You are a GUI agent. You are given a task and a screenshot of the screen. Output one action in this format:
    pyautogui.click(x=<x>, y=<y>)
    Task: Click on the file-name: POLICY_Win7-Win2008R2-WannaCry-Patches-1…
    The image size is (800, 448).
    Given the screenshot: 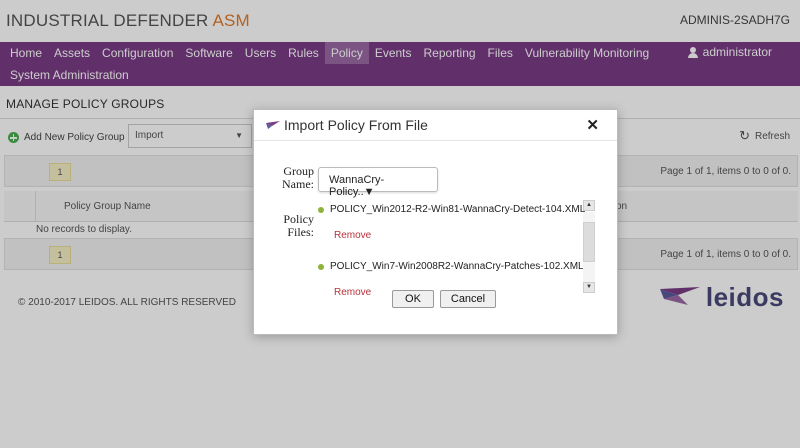 What is the action you would take?
    pyautogui.click(x=457, y=266)
    